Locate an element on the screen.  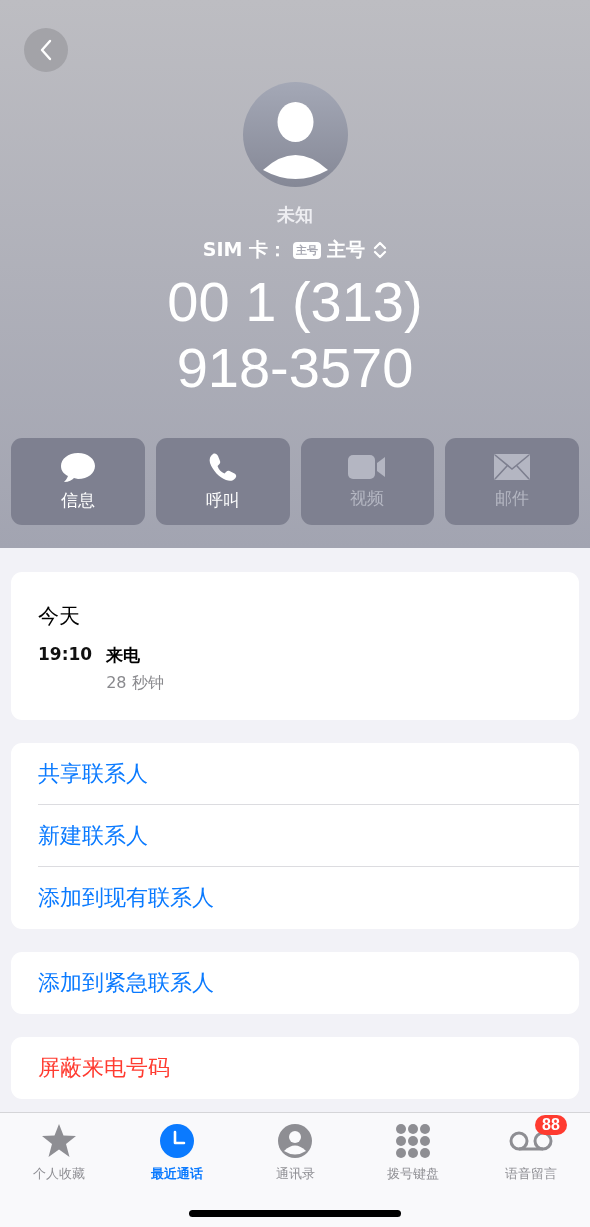
message-button: 信息 is located at coordinates (78, 481).